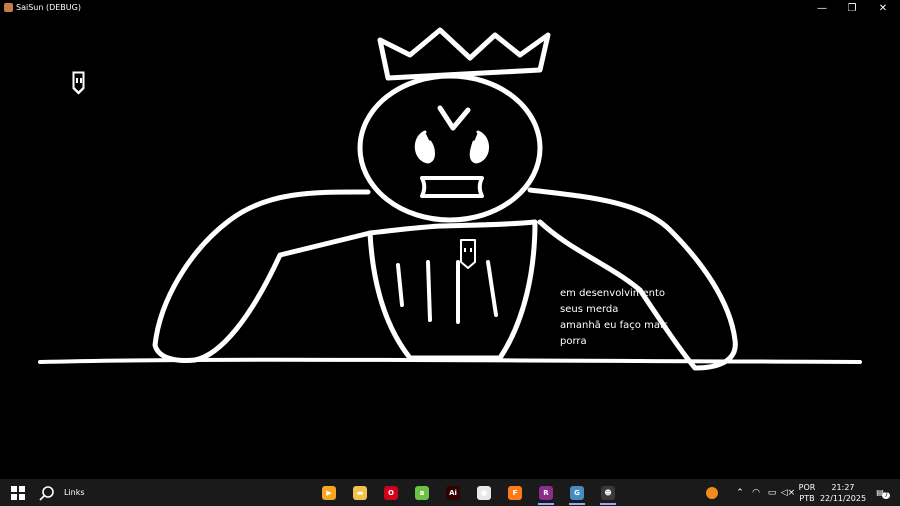 The width and height of the screenshot is (900, 506). I want to click on notification-count: 7, so click(886, 495).